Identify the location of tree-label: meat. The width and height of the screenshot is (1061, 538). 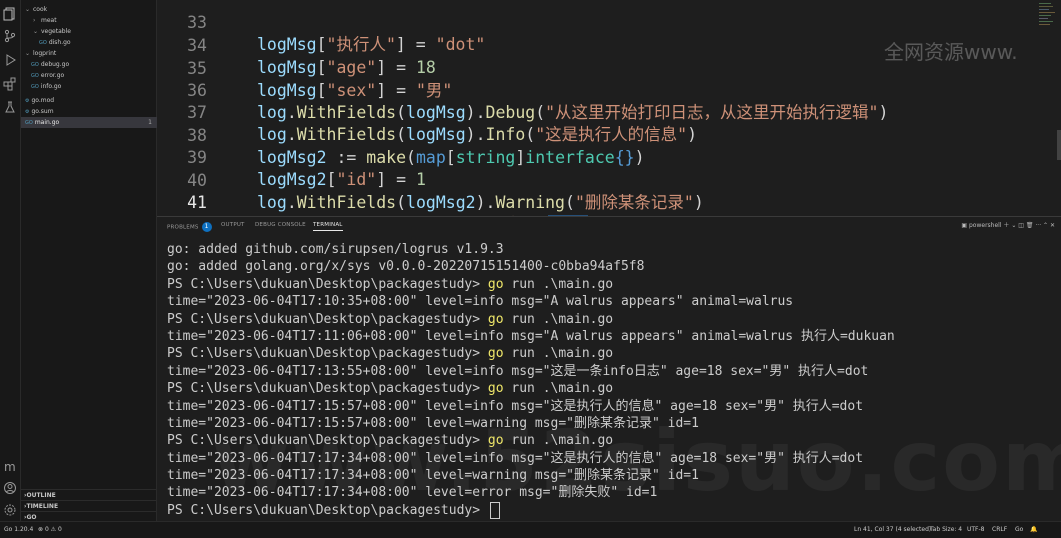
(49, 20).